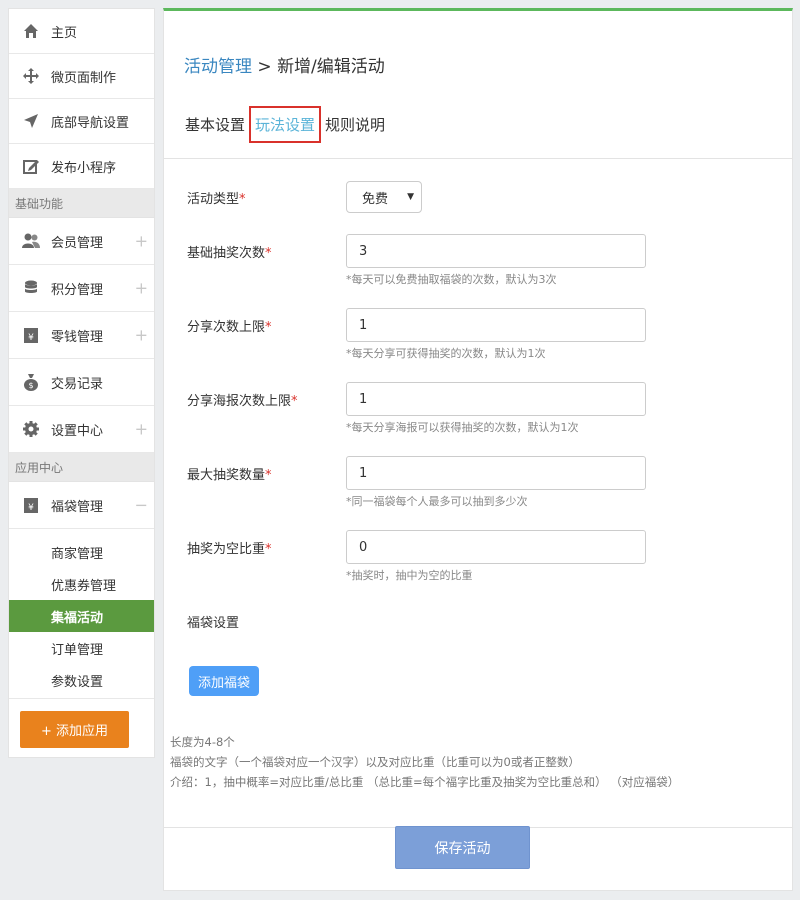  What do you see at coordinates (496, 325) in the screenshot?
I see `share-limit-input: 1` at bounding box center [496, 325].